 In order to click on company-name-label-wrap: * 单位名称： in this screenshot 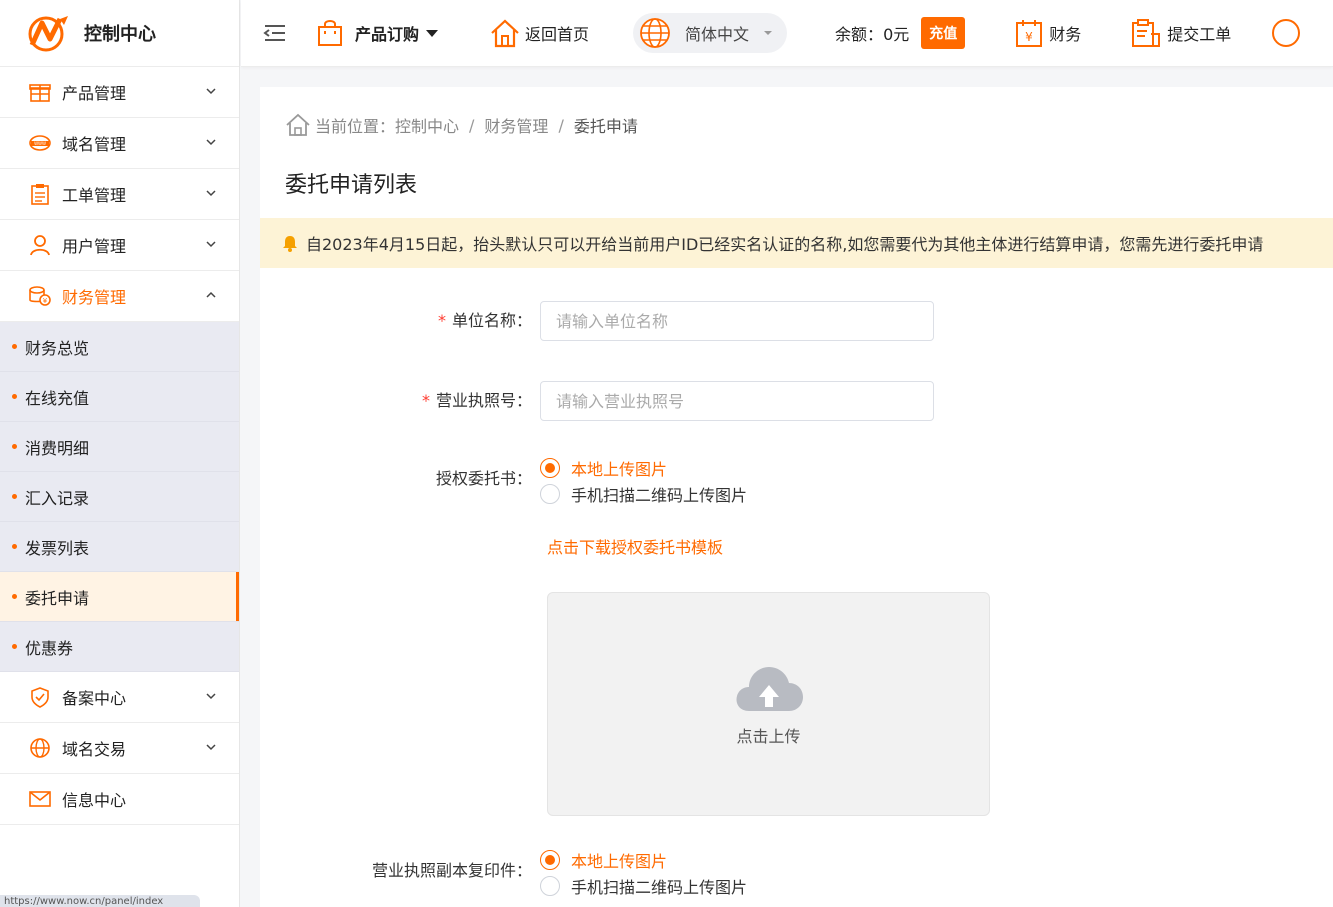, I will do `click(400, 321)`.